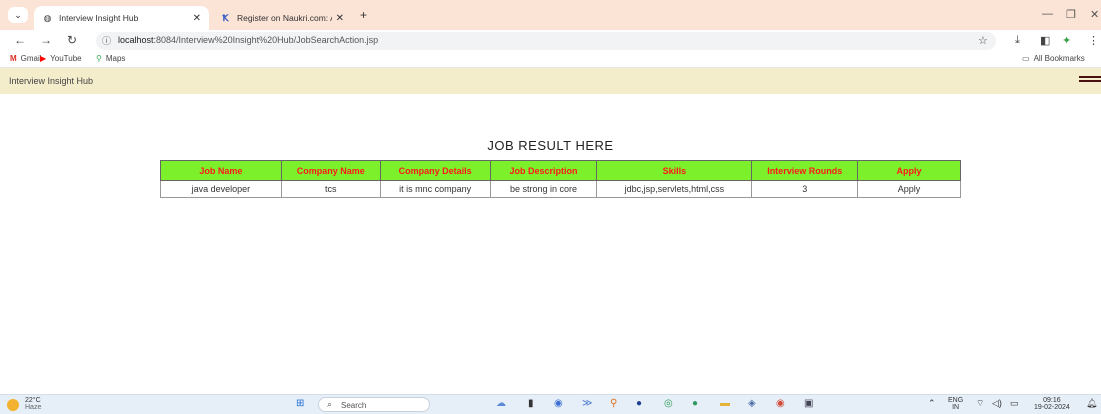 The image size is (1101, 414). Describe the element at coordinates (1090, 81) in the screenshot. I see `hamburger-menu-icon` at that location.